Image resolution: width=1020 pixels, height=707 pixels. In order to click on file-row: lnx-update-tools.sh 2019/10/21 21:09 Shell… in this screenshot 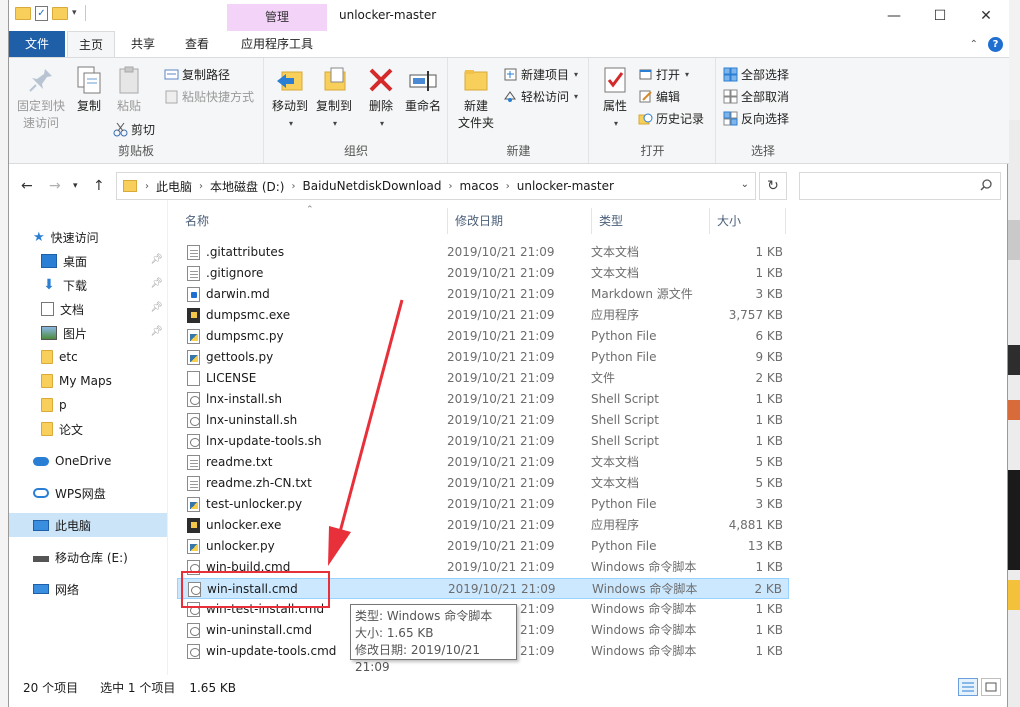, I will do `click(483, 441)`.